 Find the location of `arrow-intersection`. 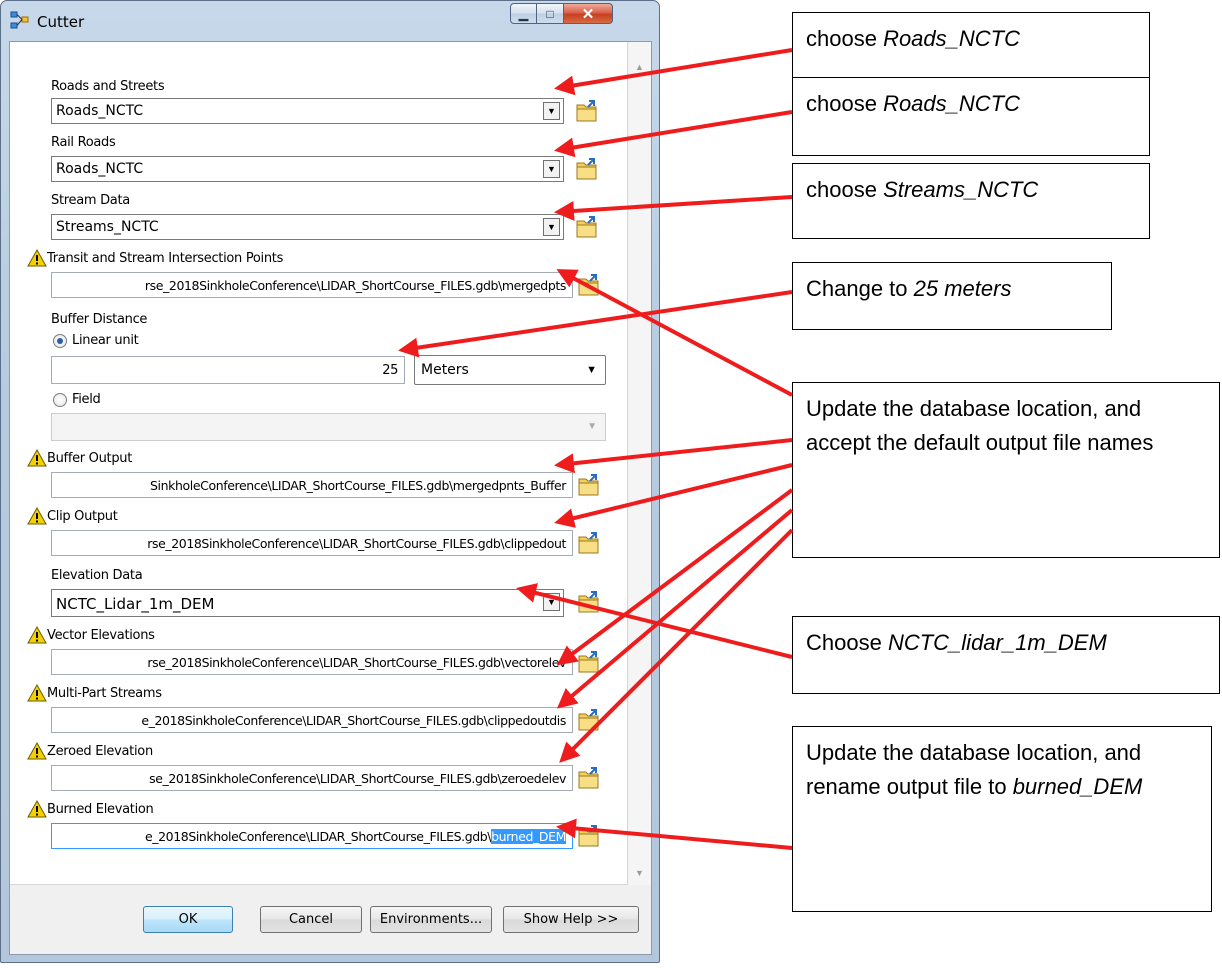

arrow-intersection is located at coordinates (674, 333).